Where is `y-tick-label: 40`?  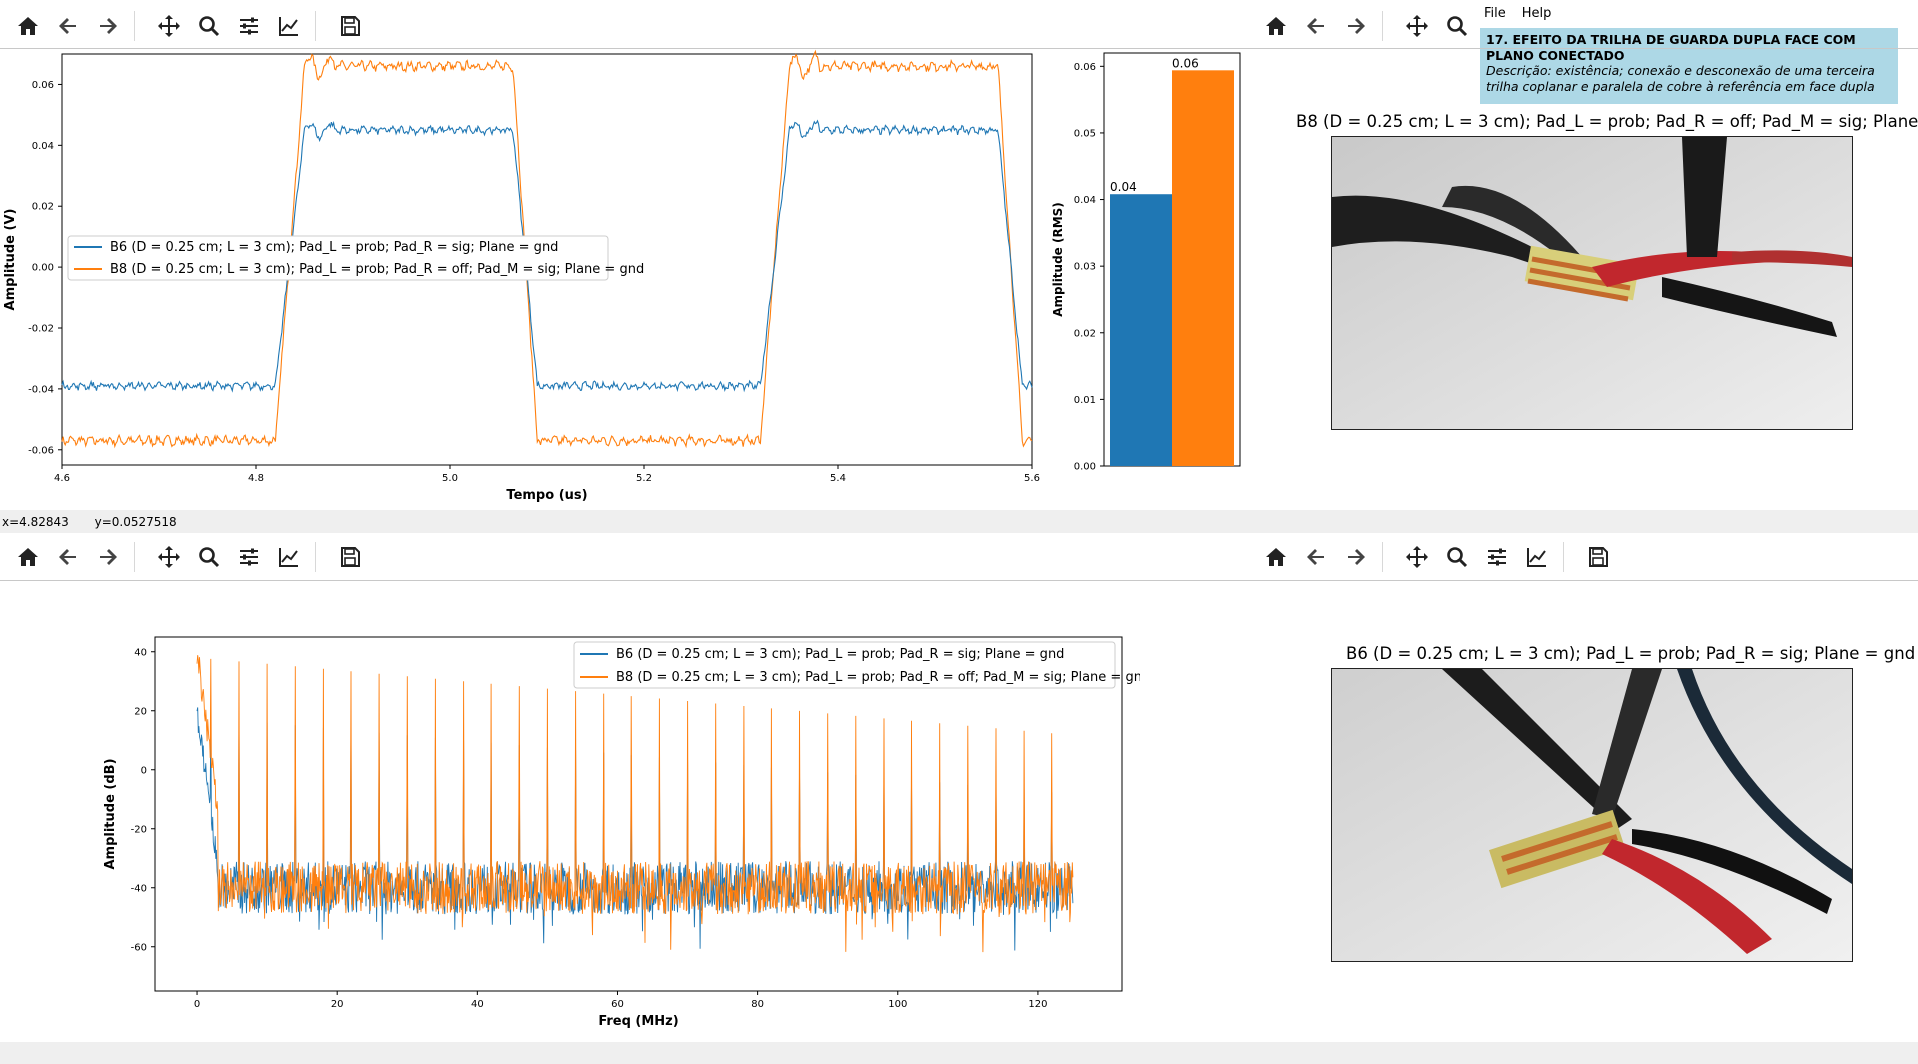 y-tick-label: 40 is located at coordinates (140, 652).